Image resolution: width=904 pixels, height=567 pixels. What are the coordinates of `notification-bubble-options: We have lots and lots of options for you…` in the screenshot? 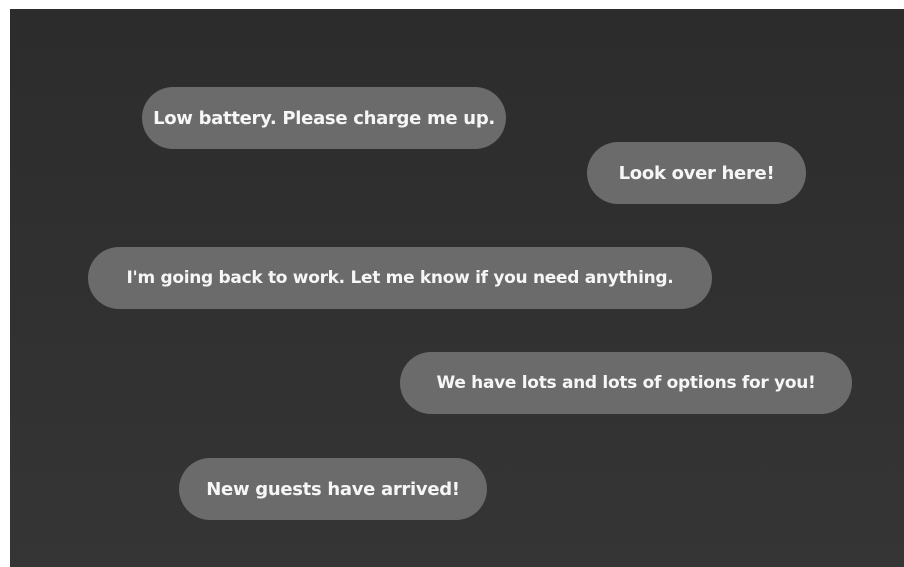 It's located at (626, 383).